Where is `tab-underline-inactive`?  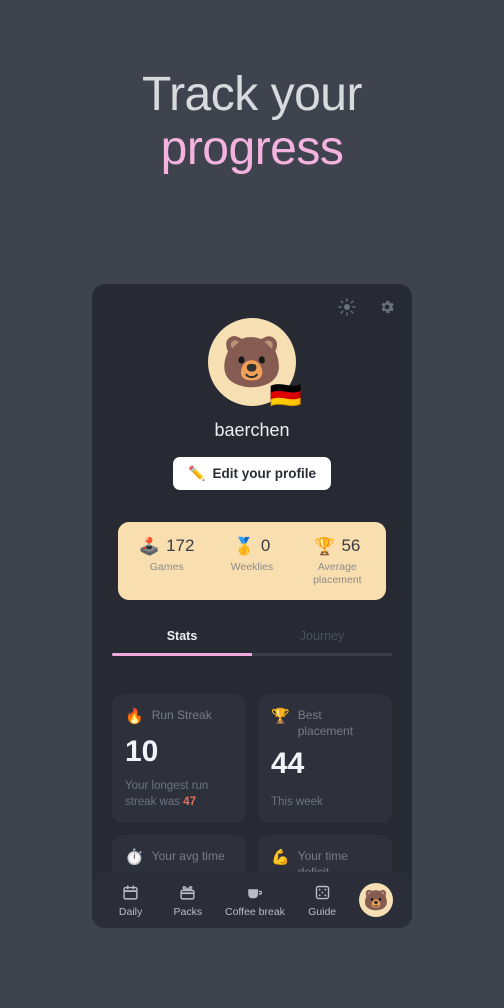 tab-underline-inactive is located at coordinates (322, 654).